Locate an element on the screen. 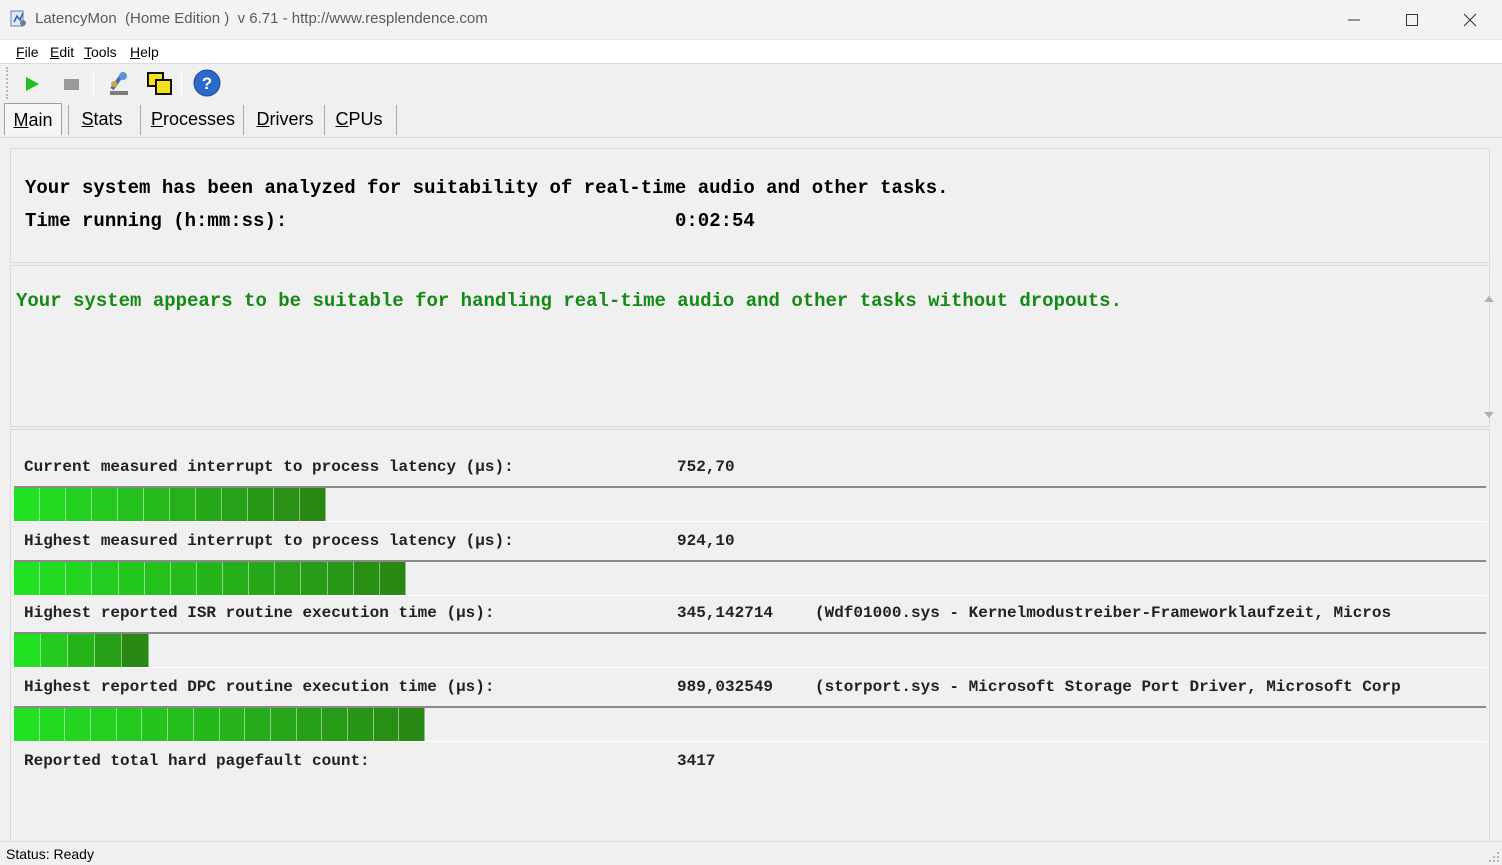 The image size is (1502, 865). app-icon is located at coordinates (18, 18).